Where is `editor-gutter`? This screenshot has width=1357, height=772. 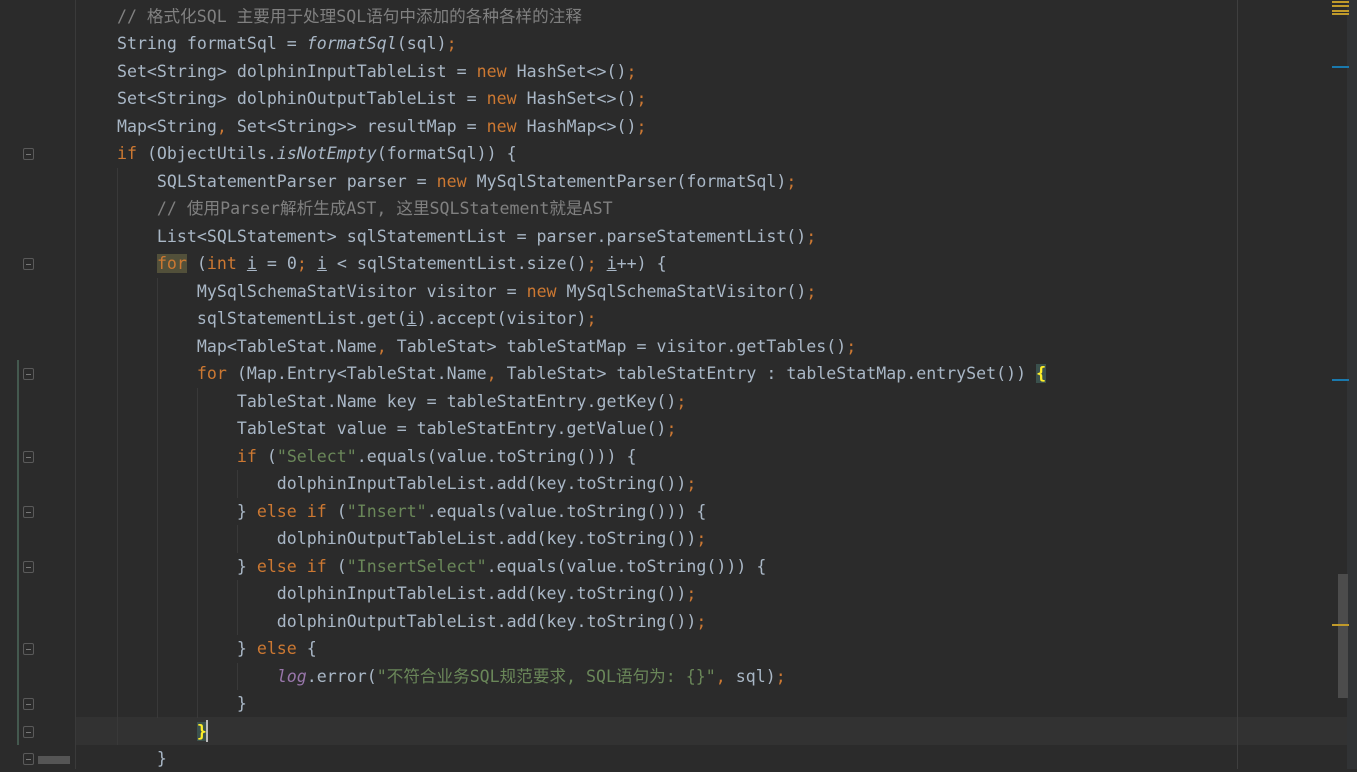 editor-gutter is located at coordinates (38, 384).